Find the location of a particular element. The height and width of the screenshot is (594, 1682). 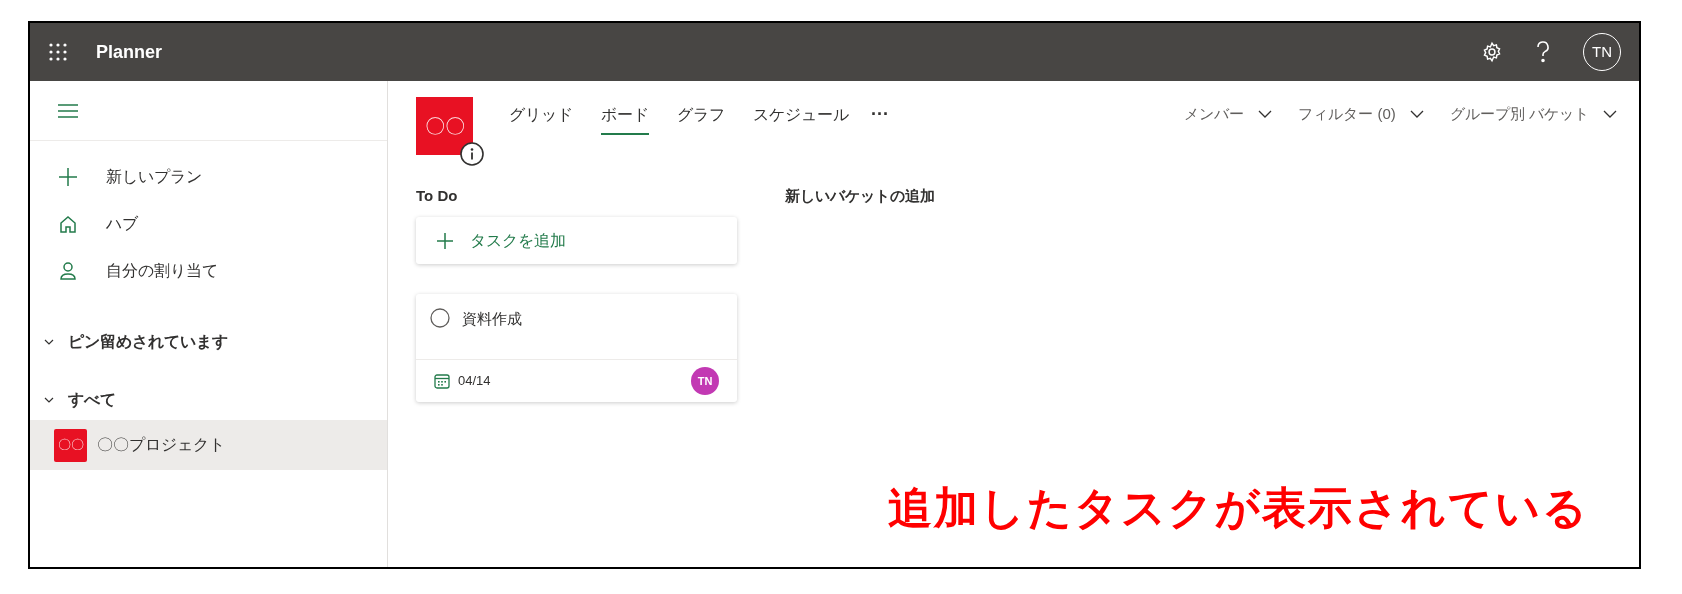

person-icon is located at coordinates (68, 270).